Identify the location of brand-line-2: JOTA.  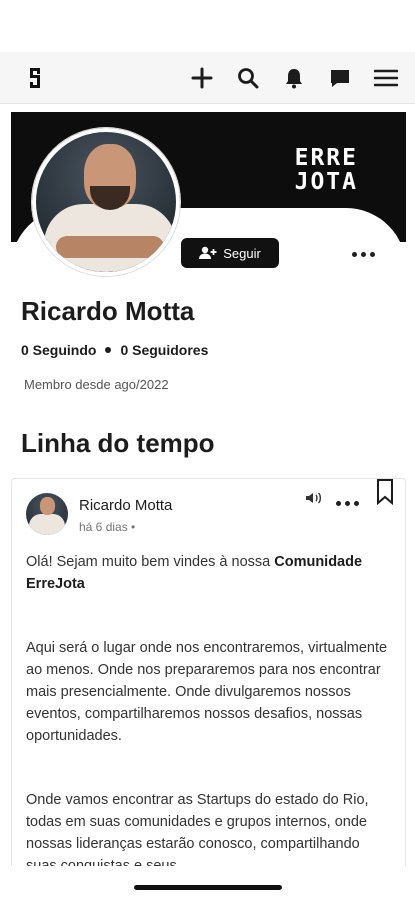
(326, 182).